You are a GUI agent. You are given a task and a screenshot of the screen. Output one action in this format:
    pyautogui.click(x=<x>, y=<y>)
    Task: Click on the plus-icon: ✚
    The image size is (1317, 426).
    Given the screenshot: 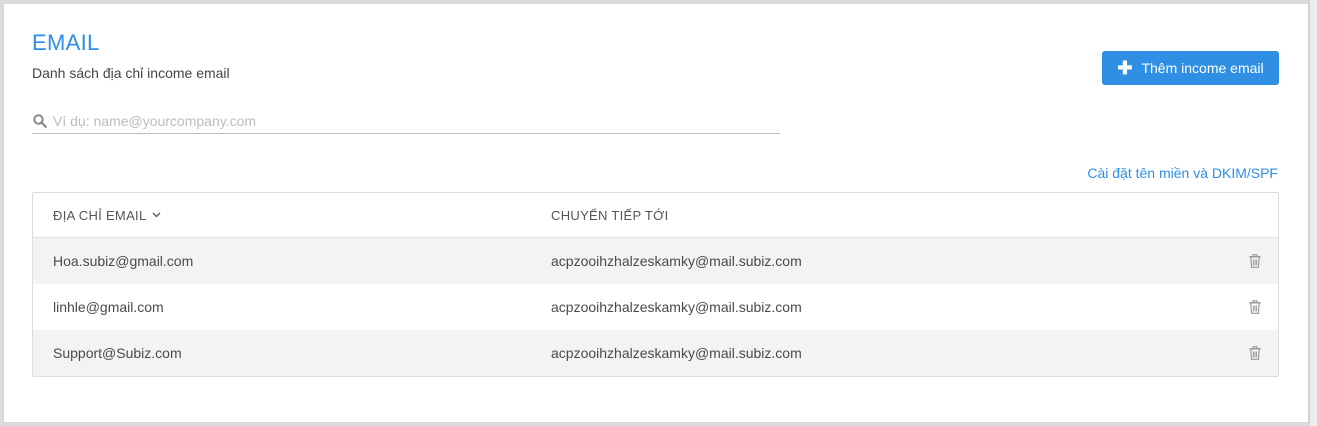 What is the action you would take?
    pyautogui.click(x=1125, y=68)
    